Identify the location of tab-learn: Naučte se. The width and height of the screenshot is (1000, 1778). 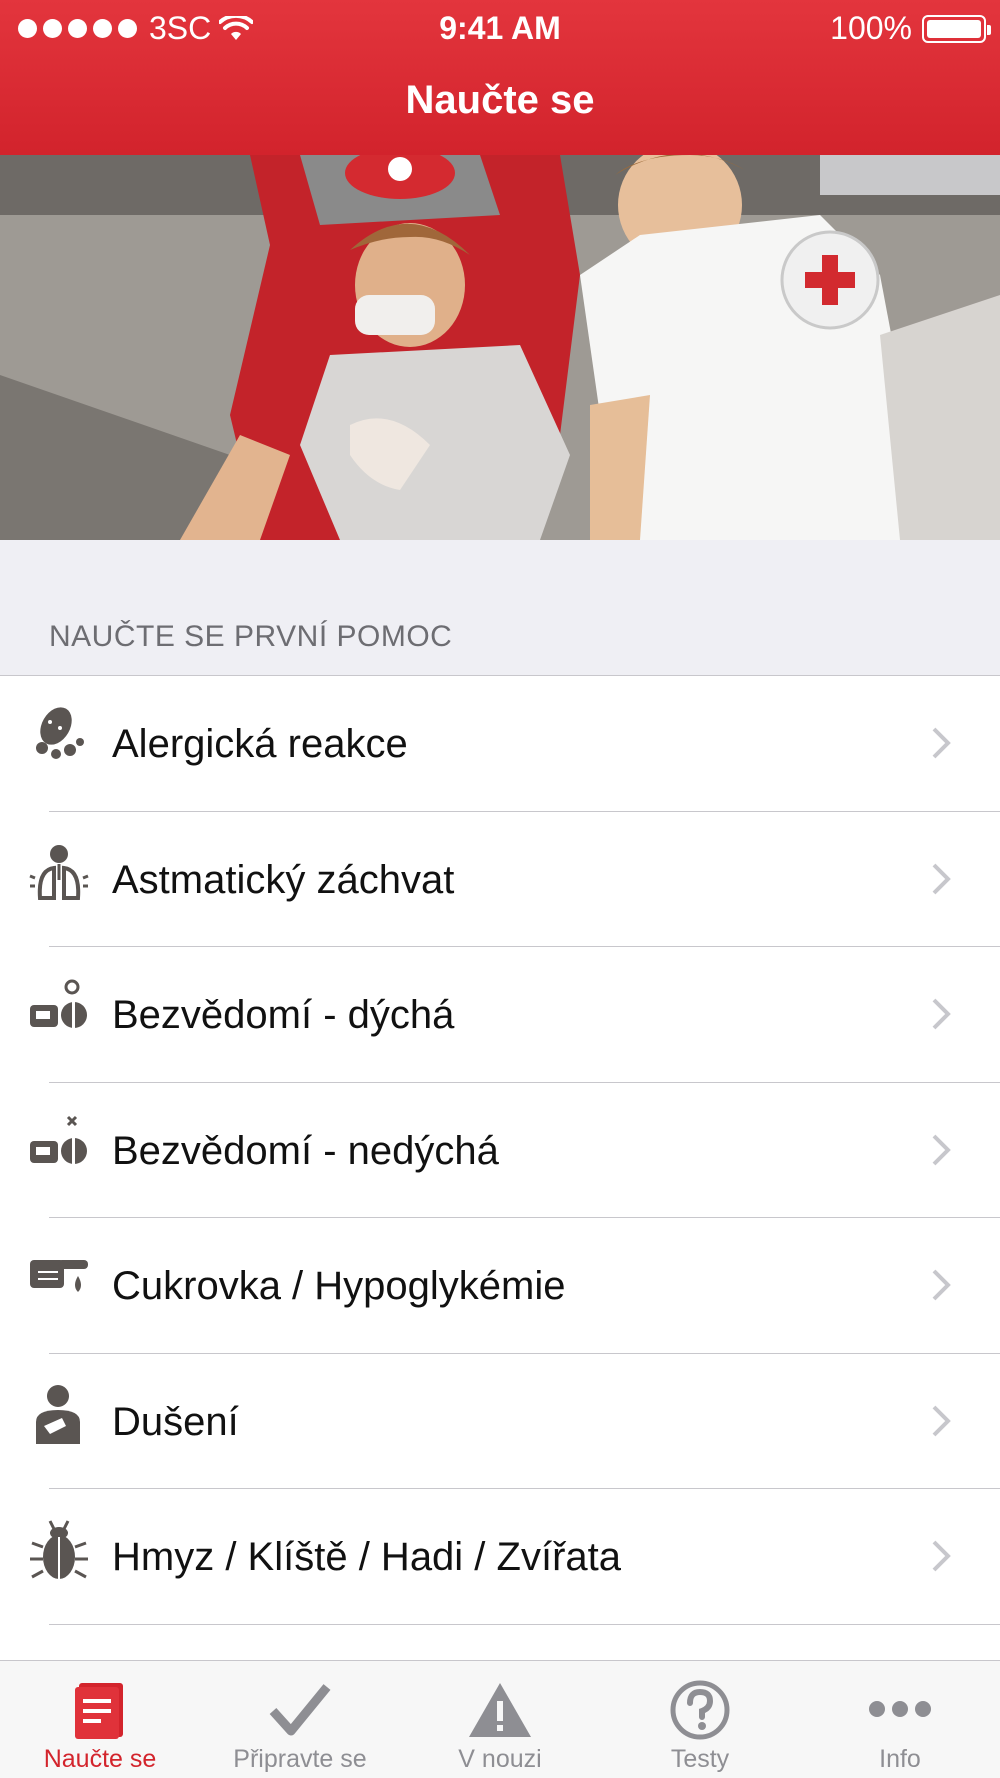
(100, 1719).